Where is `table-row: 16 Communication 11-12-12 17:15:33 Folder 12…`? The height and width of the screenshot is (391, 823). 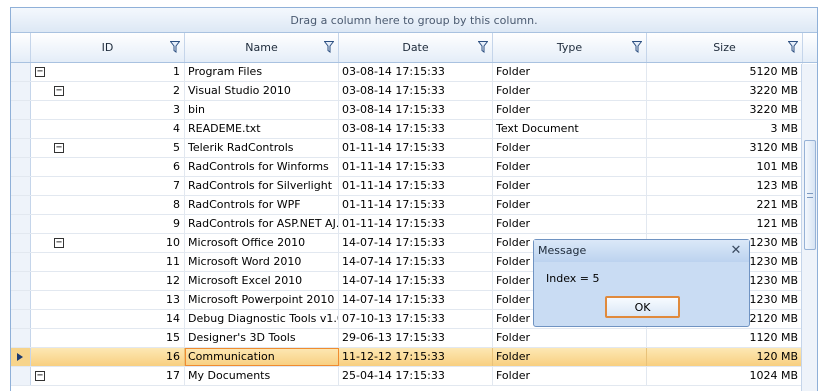
table-row: 16 Communication 11-12-12 17:15:33 Folder 12… is located at coordinates (414, 357).